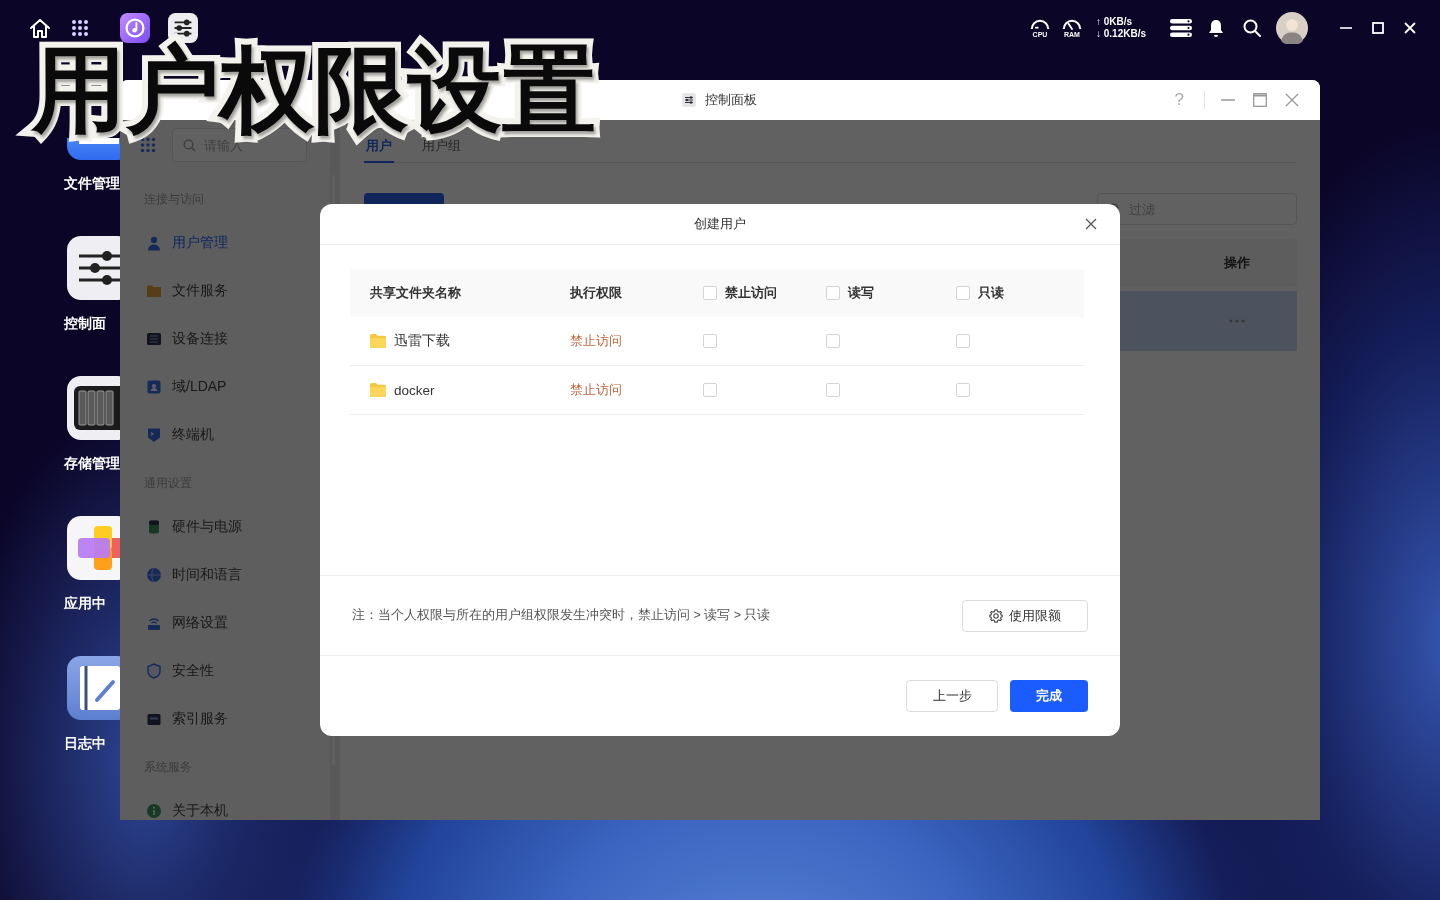 The height and width of the screenshot is (900, 1440). I want to click on router-icon, so click(154, 623).